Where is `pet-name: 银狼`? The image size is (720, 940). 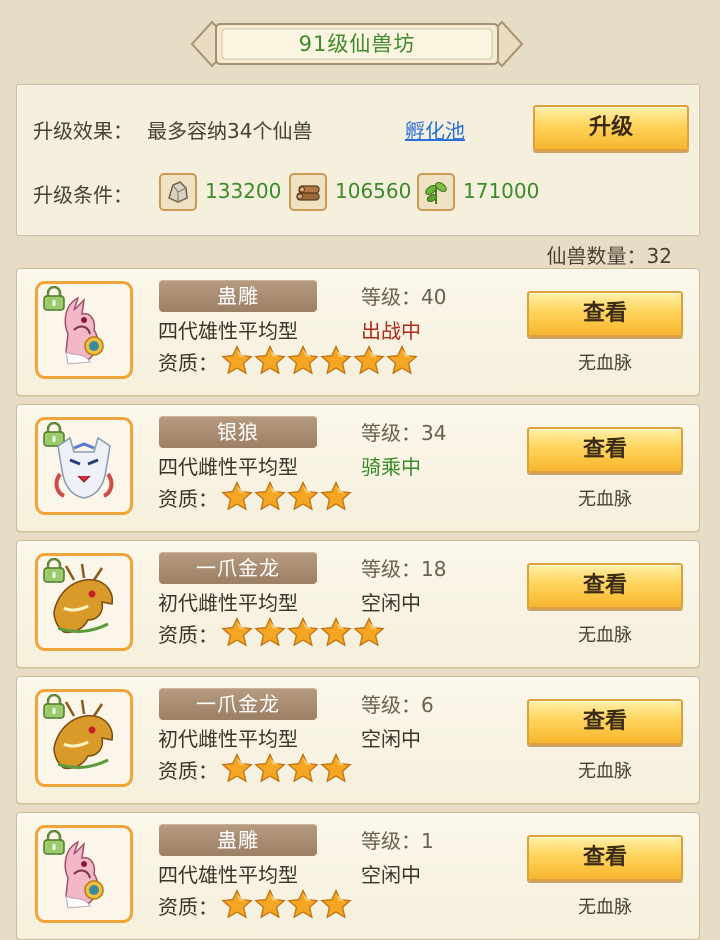
pet-name: 银狼 is located at coordinates (238, 432).